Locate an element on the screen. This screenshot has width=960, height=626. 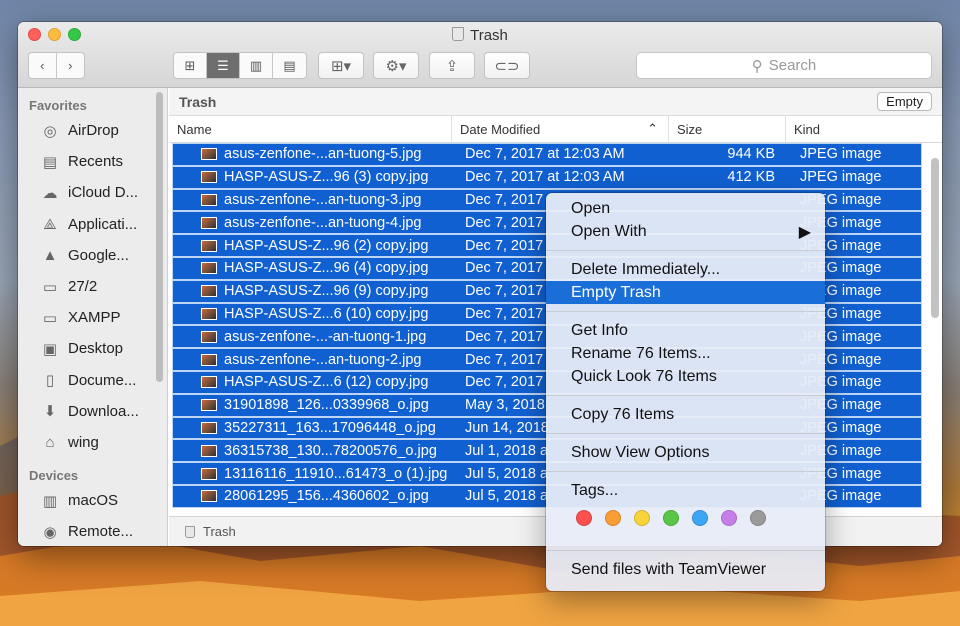
documents-icon: ▯ is located at coordinates (50, 381).